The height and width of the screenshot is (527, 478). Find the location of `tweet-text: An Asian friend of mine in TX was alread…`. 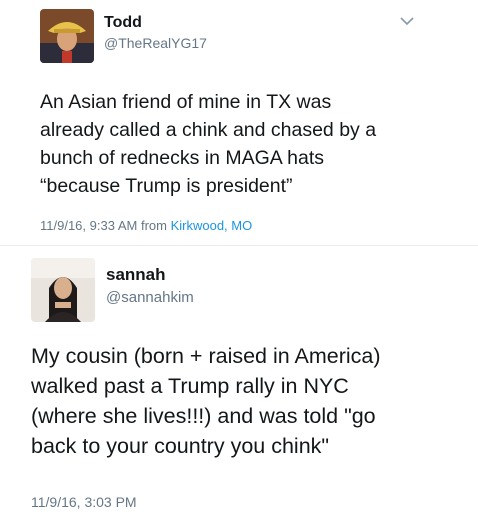

tweet-text: An Asian friend of mine in TX was alread… is located at coordinates (208, 144).